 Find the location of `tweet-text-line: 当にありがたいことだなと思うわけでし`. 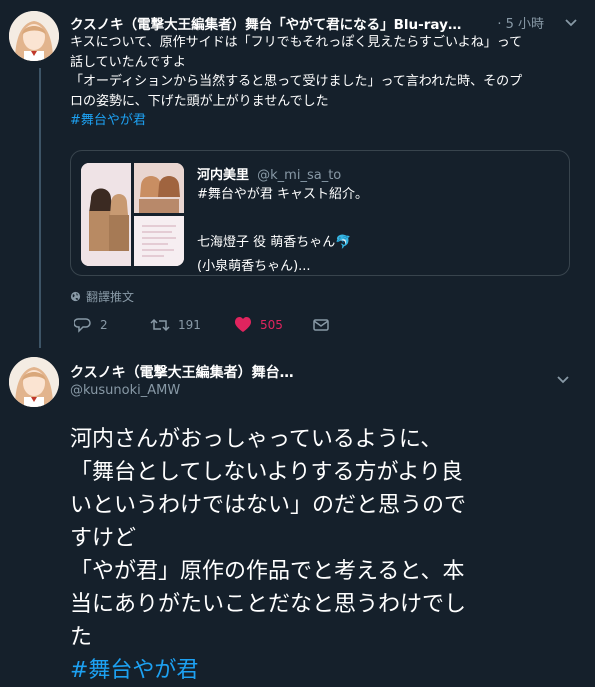

tweet-text-line: 当にありがたいことだなと思うわけでし is located at coordinates (268, 604).